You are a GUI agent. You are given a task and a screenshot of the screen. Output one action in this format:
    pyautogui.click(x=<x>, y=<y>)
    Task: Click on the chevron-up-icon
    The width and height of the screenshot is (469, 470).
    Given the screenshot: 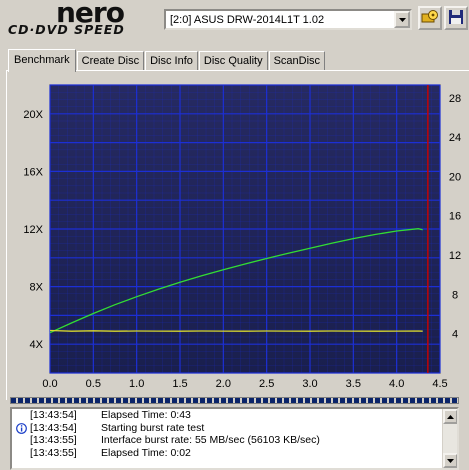 What is the action you would take?
    pyautogui.click(x=450, y=416)
    